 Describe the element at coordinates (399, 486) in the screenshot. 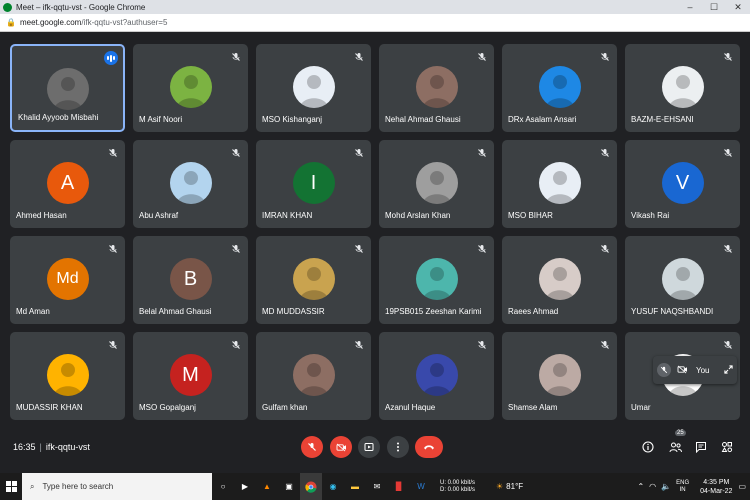

I see `pdf-reader-icon: ▉` at that location.